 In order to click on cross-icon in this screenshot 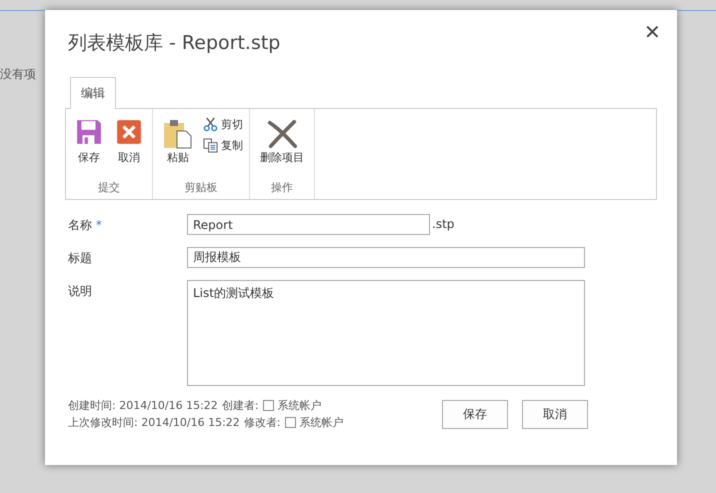, I will do `click(282, 134)`.